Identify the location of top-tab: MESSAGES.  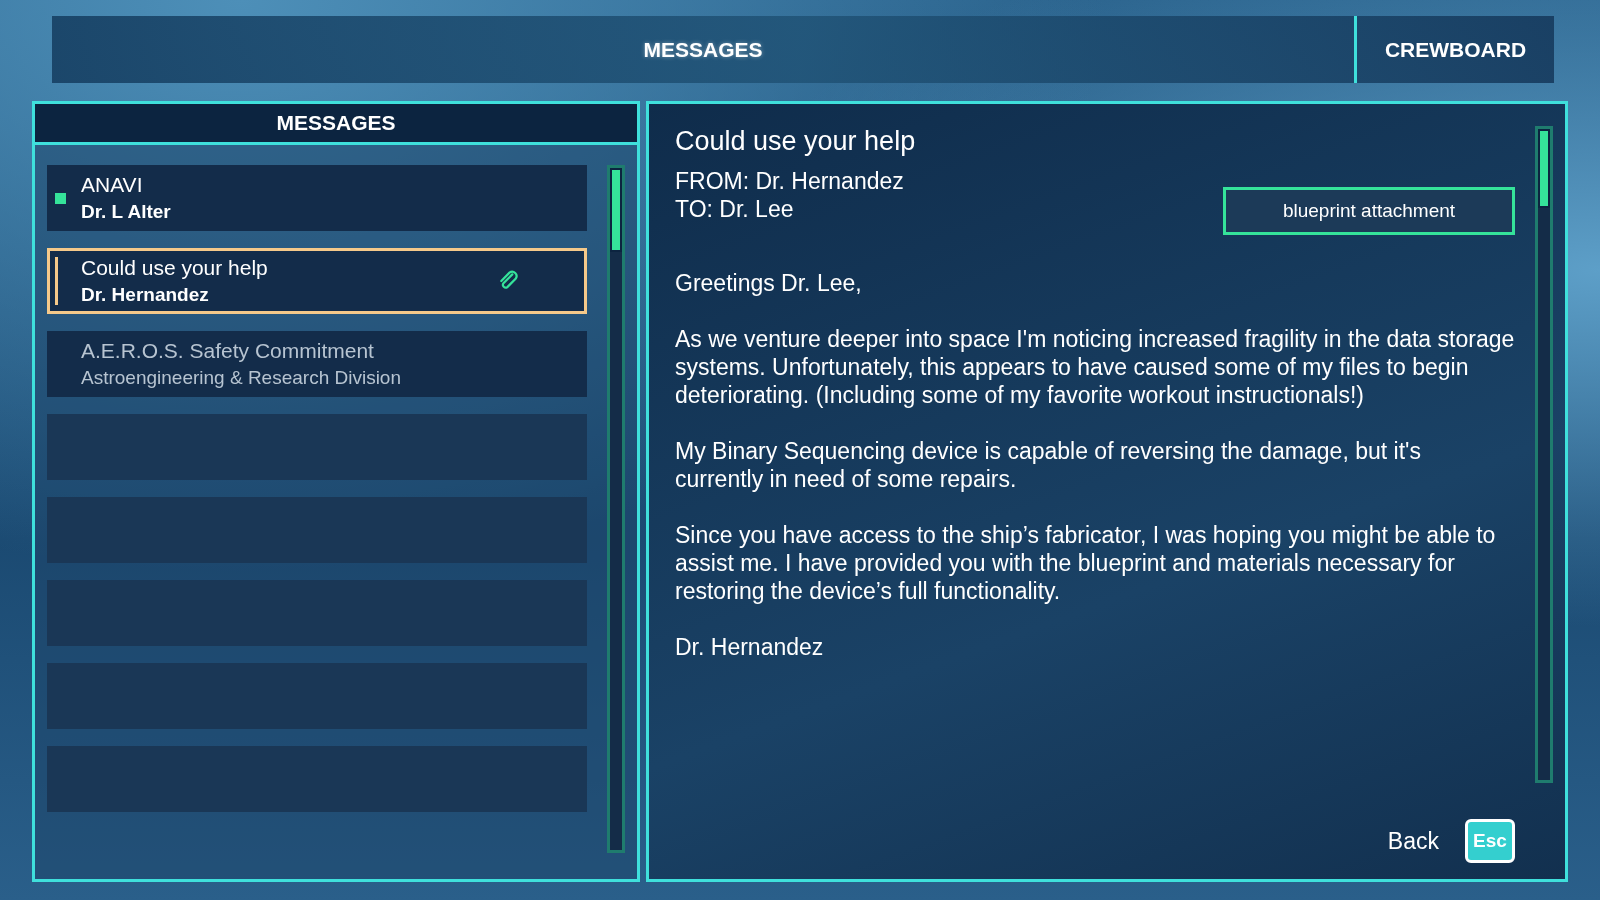
(703, 49).